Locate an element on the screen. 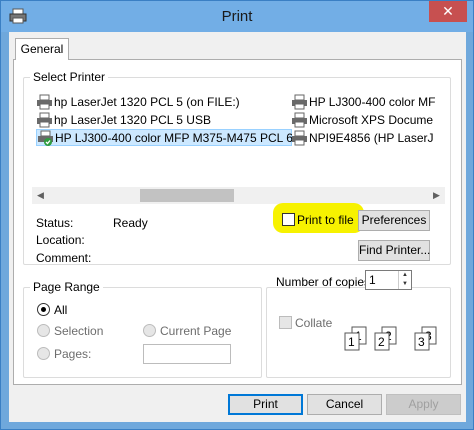  spin-up-icon: ▲ is located at coordinates (405, 275).